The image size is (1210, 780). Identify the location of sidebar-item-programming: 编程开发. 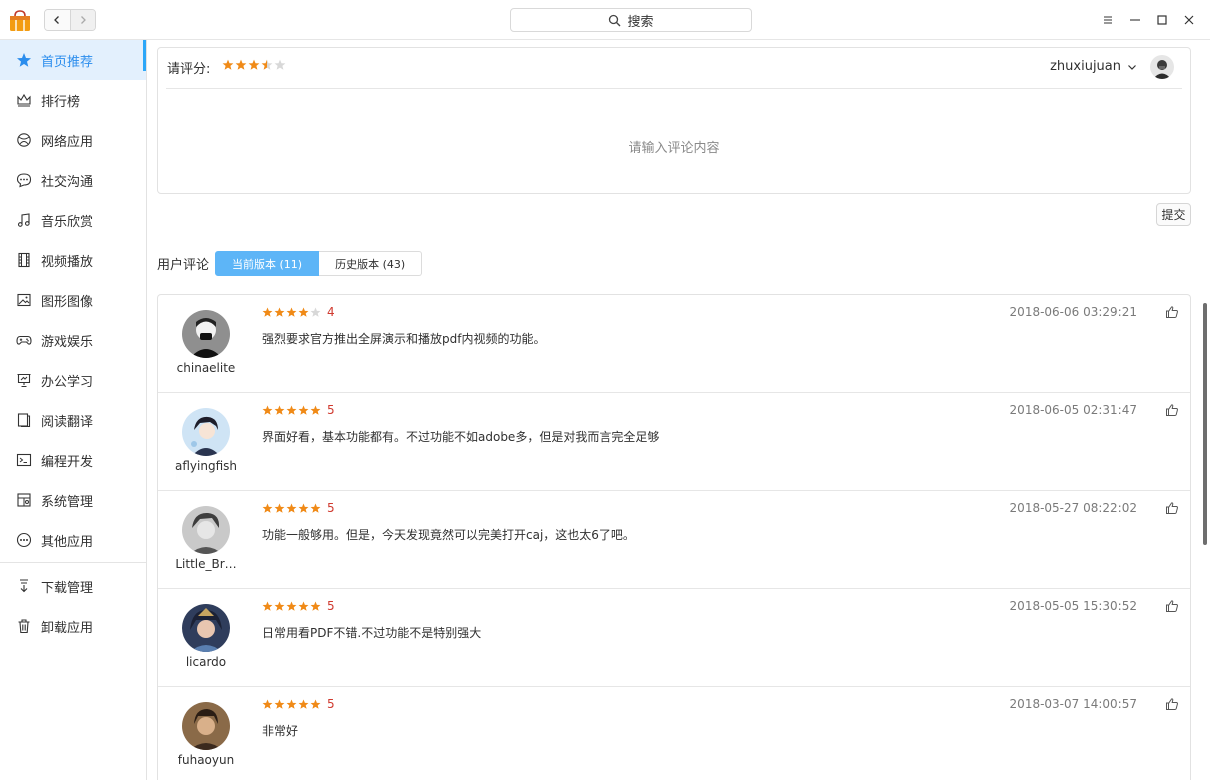
(73, 460).